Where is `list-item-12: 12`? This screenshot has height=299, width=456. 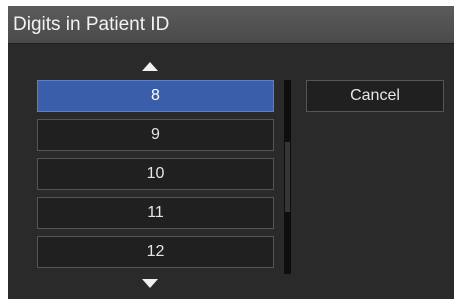 list-item-12: 12 is located at coordinates (155, 252).